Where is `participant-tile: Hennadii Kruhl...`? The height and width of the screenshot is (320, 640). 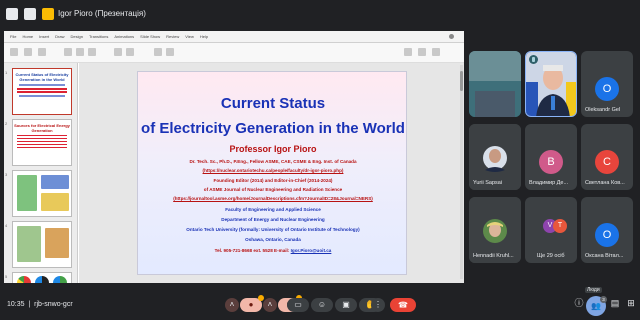
participant-tile: Hennadii Kruhl... is located at coordinates (495, 230).